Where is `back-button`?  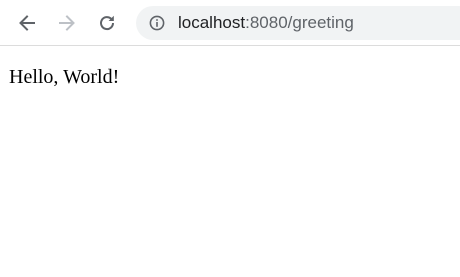 back-button is located at coordinates (27, 23).